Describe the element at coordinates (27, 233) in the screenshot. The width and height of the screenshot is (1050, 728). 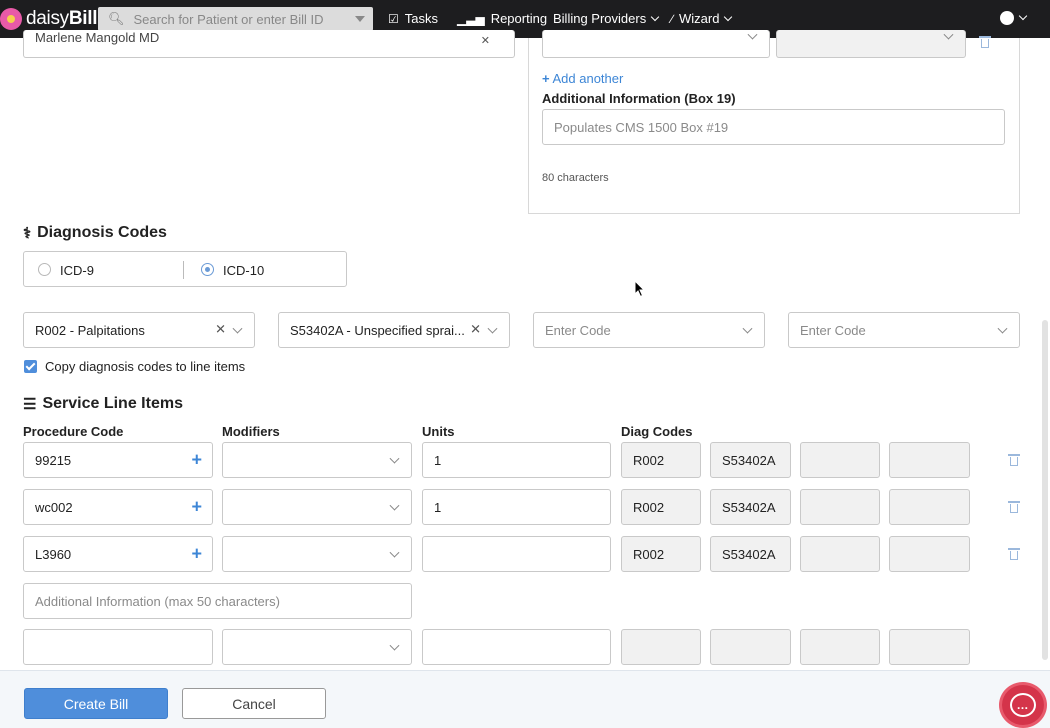
I see `stethoscope-icon: ⚕` at that location.